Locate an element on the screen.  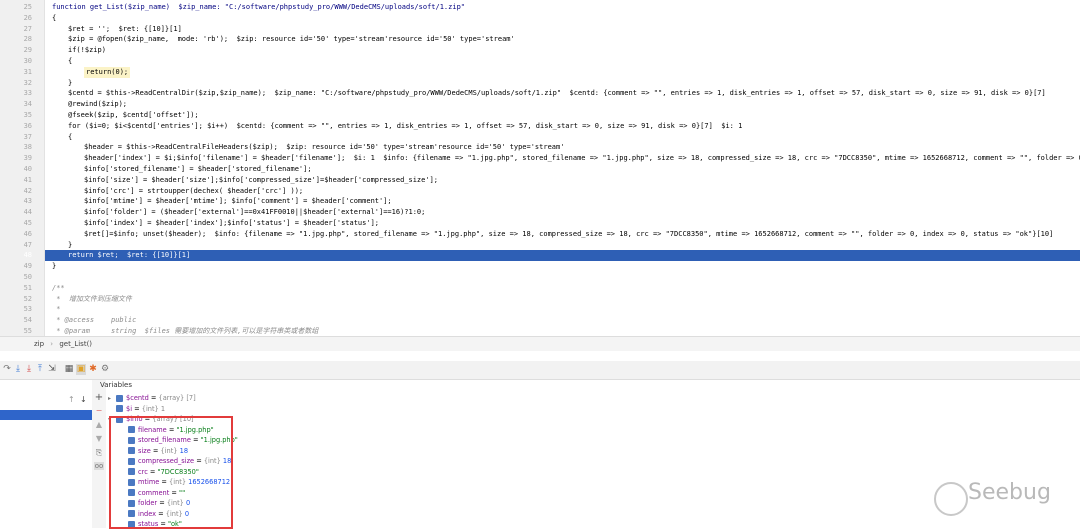
code-line: * 增加文件到压缩文件 is located at coordinates (92, 299).